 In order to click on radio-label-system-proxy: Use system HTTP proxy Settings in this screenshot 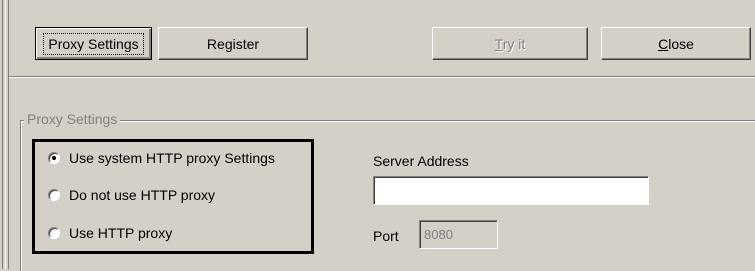, I will do `click(172, 158)`.